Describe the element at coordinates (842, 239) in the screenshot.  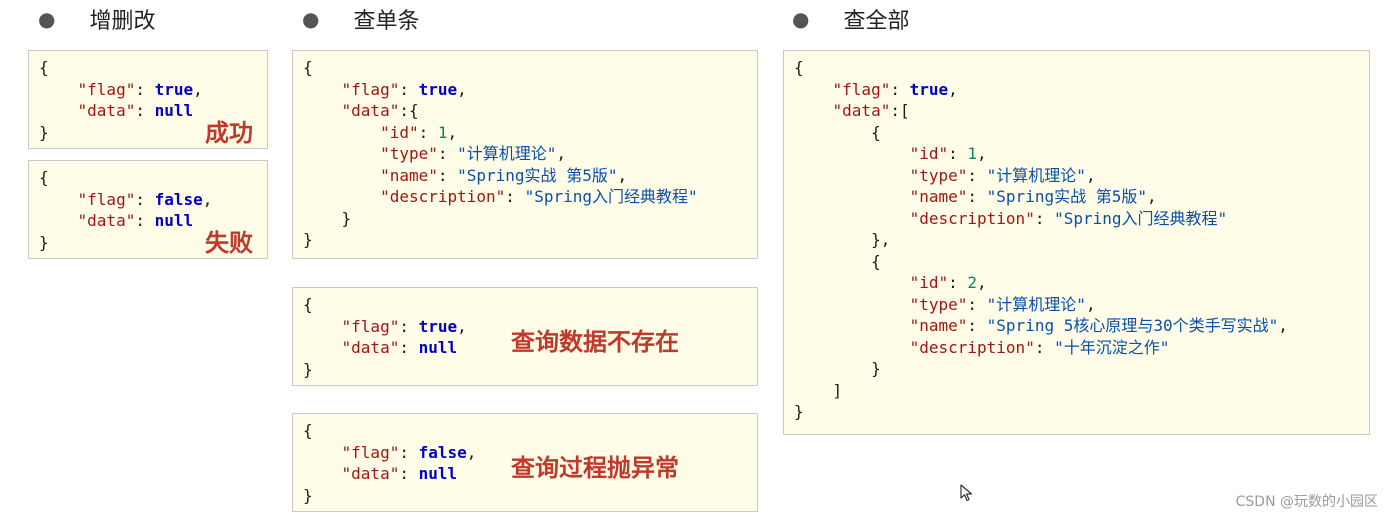
I see `code-line: },` at that location.